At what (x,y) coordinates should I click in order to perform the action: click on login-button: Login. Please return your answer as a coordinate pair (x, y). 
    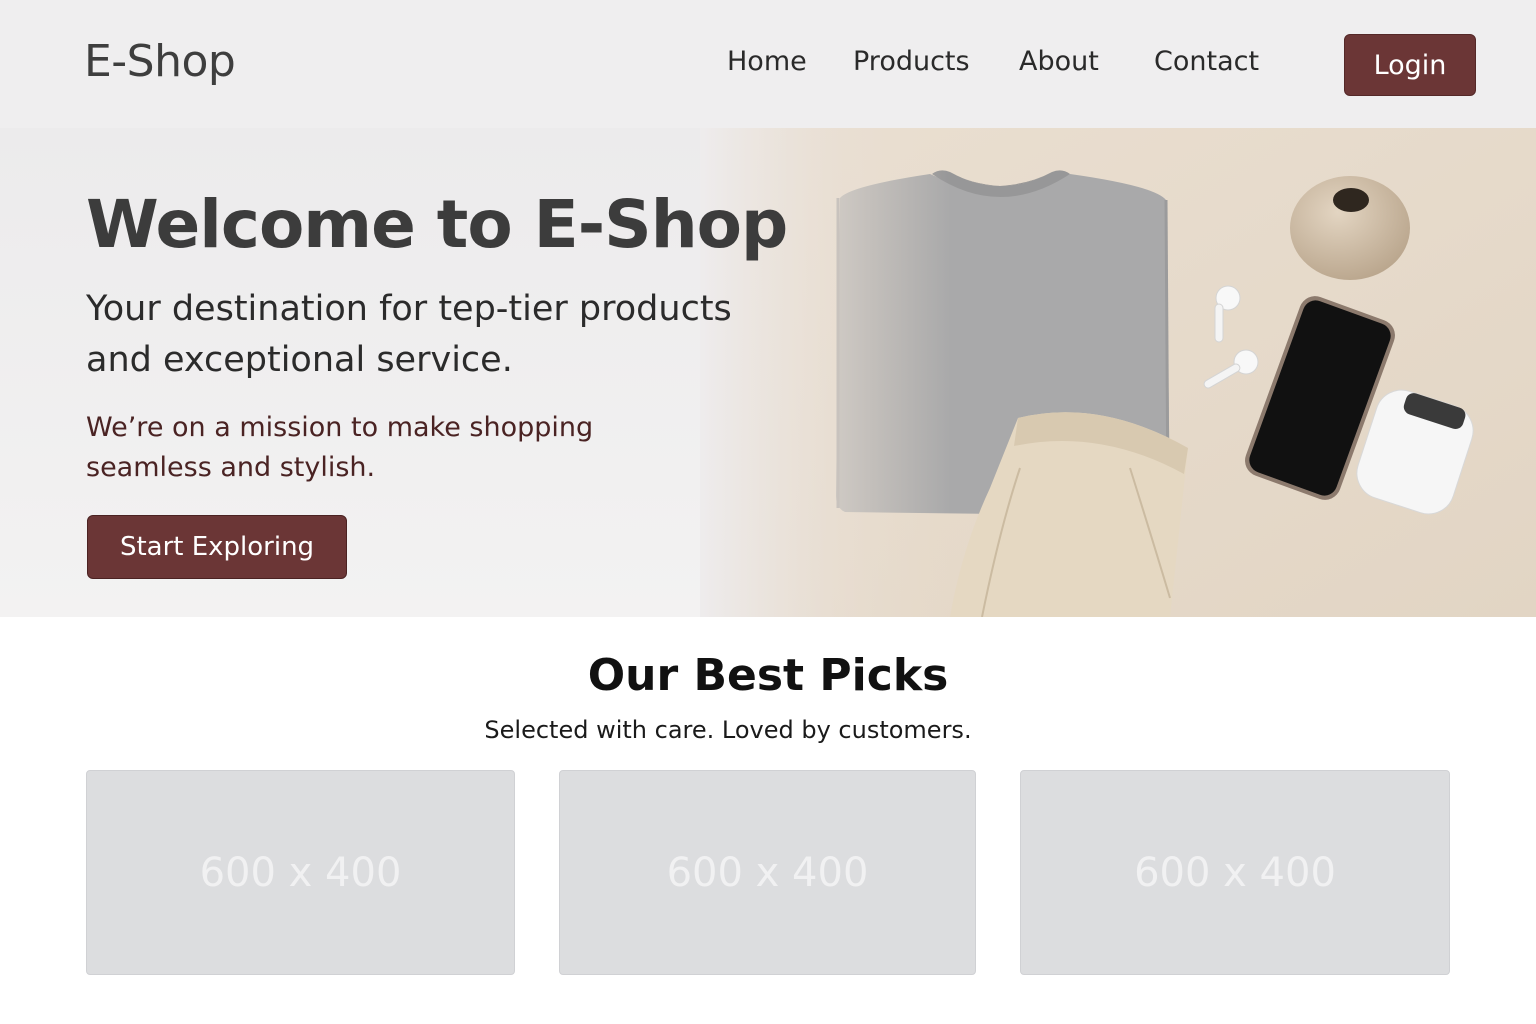
    Looking at the image, I should click on (1410, 65).